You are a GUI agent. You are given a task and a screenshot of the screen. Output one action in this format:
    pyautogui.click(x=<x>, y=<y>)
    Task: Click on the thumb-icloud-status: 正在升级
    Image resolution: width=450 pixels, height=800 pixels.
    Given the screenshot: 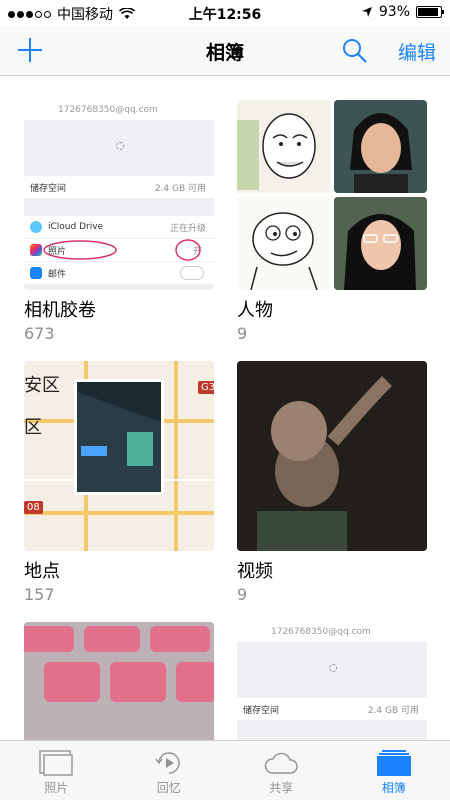 What is the action you would take?
    pyautogui.click(x=187, y=228)
    